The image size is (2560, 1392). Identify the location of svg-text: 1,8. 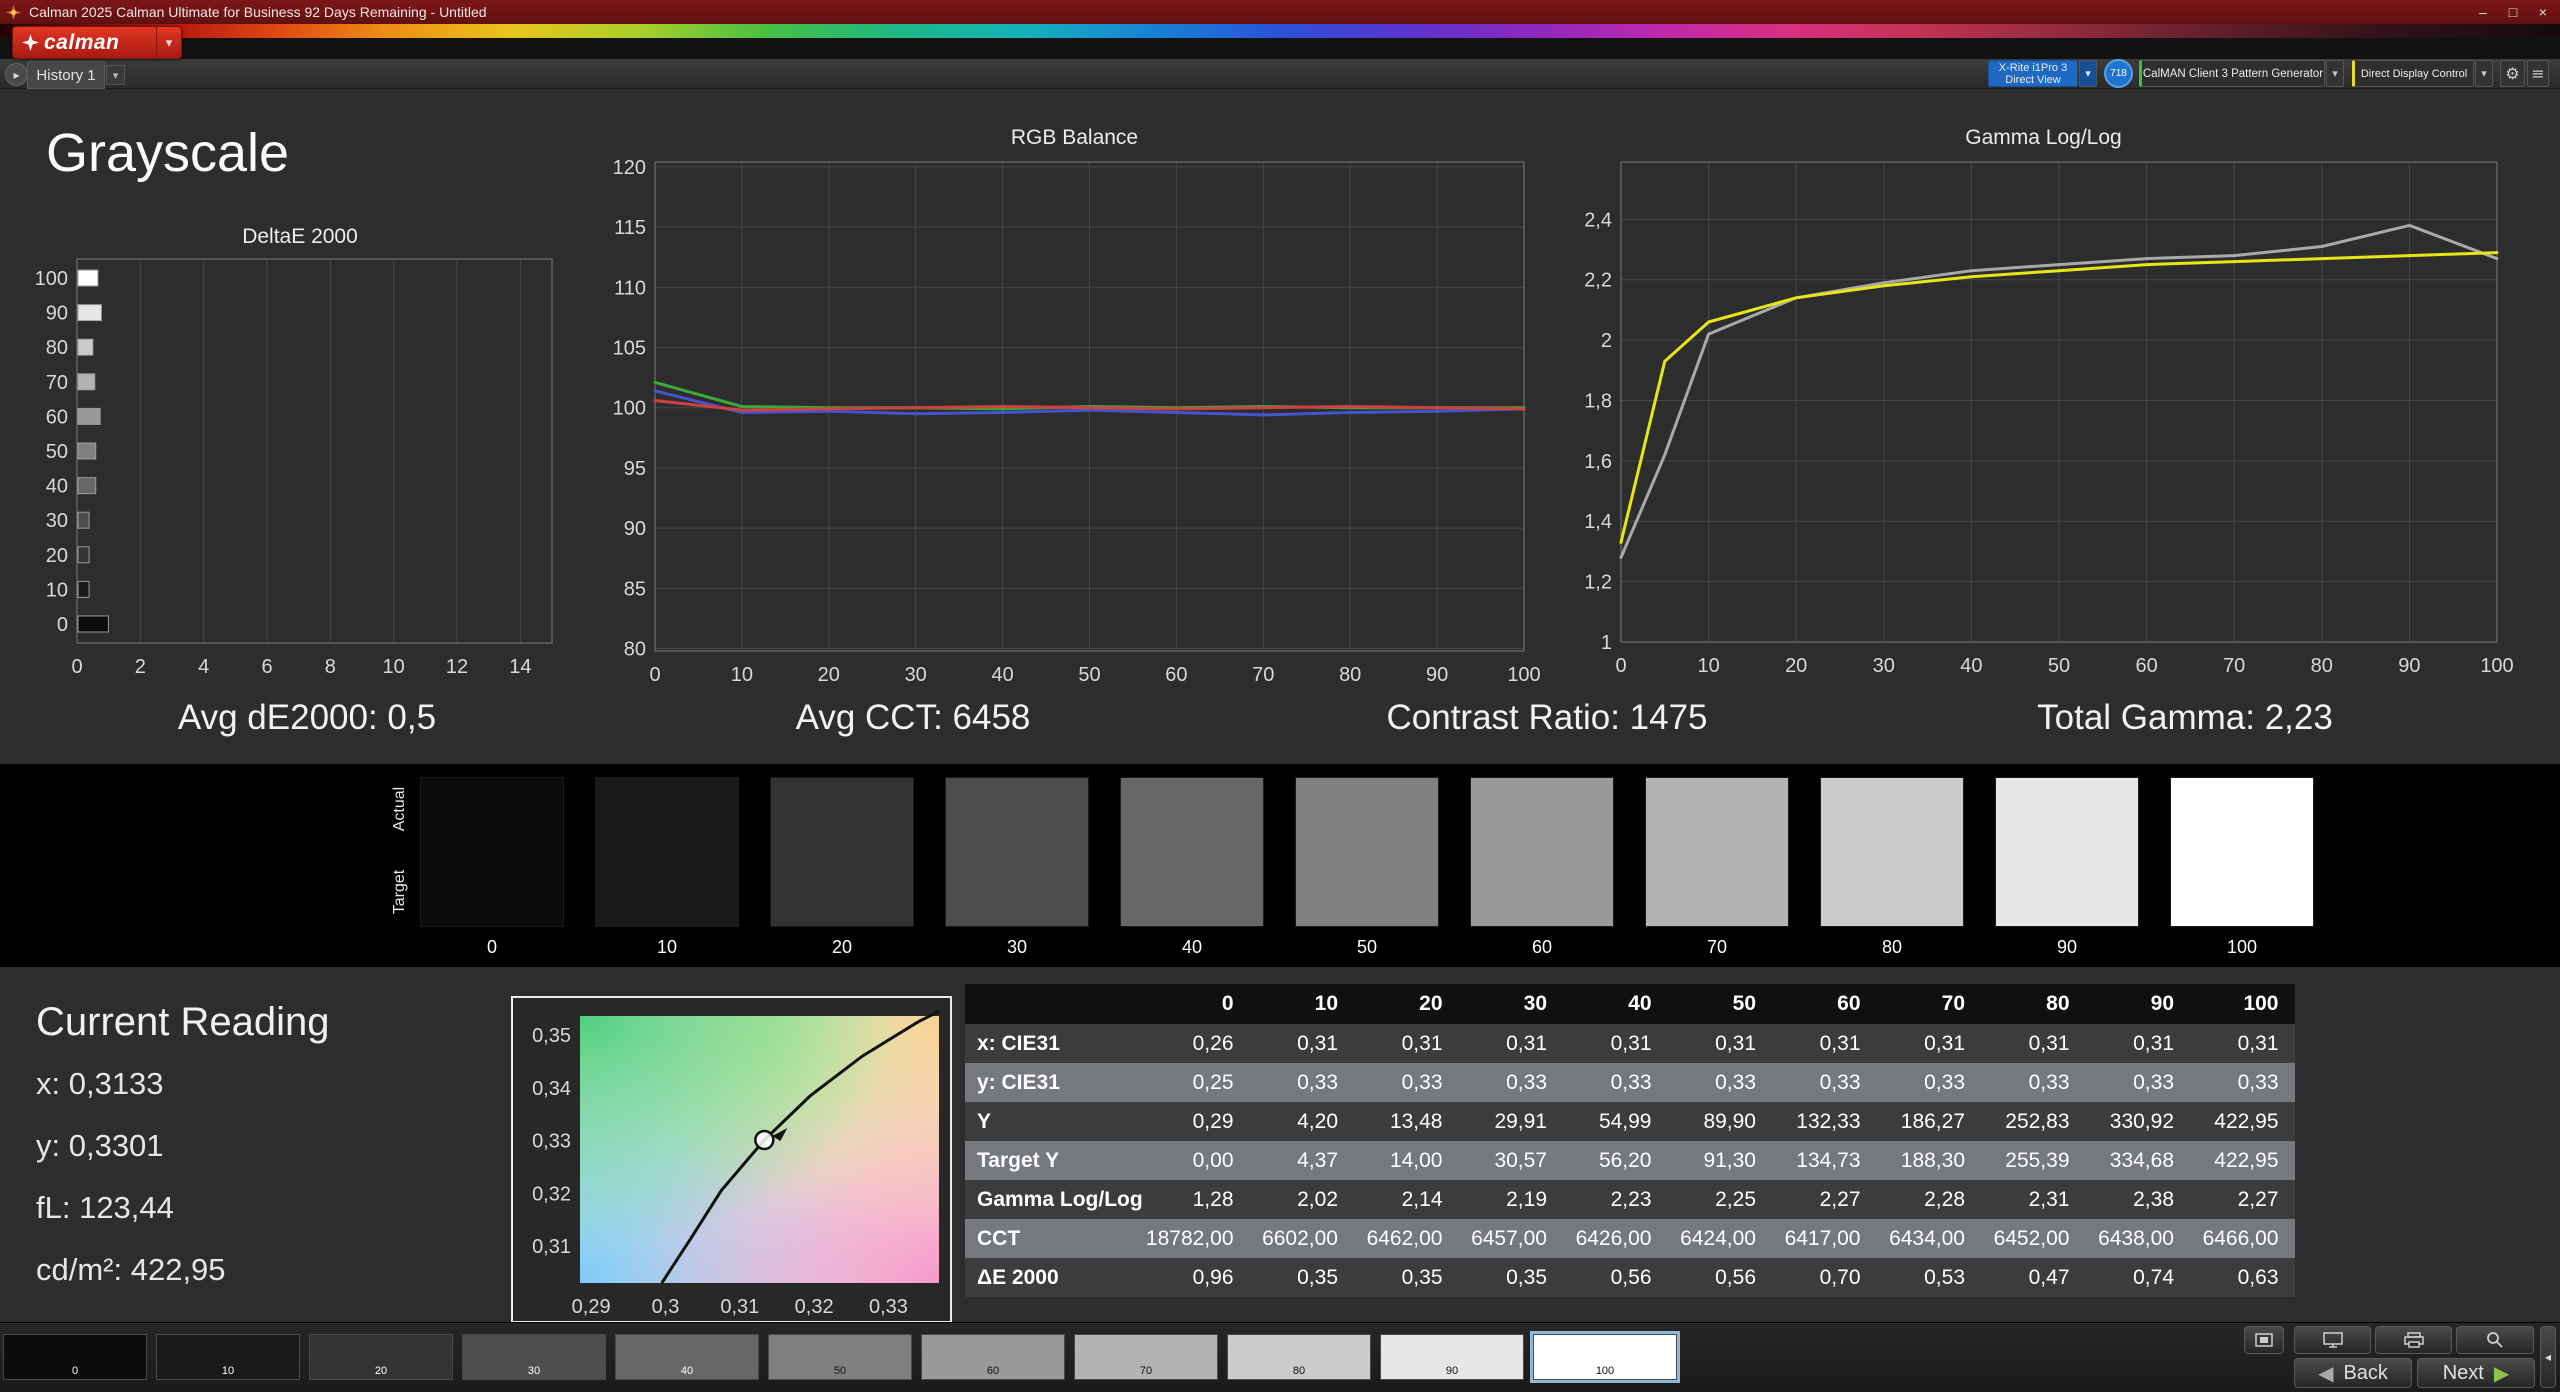
(1598, 401).